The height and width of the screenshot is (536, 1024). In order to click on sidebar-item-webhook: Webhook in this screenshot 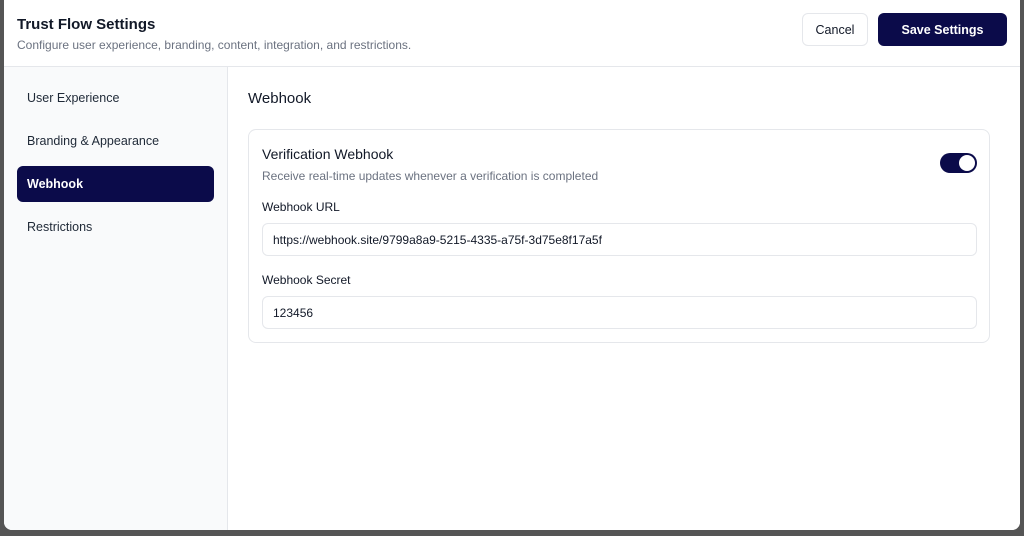, I will do `click(115, 184)`.